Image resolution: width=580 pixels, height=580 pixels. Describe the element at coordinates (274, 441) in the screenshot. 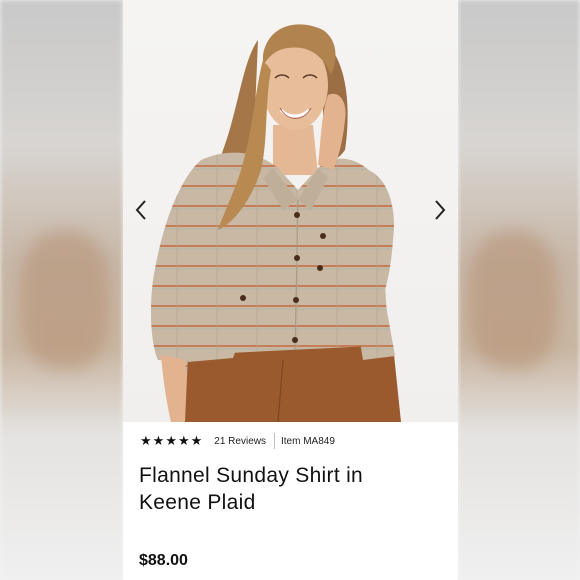

I see `divider` at that location.